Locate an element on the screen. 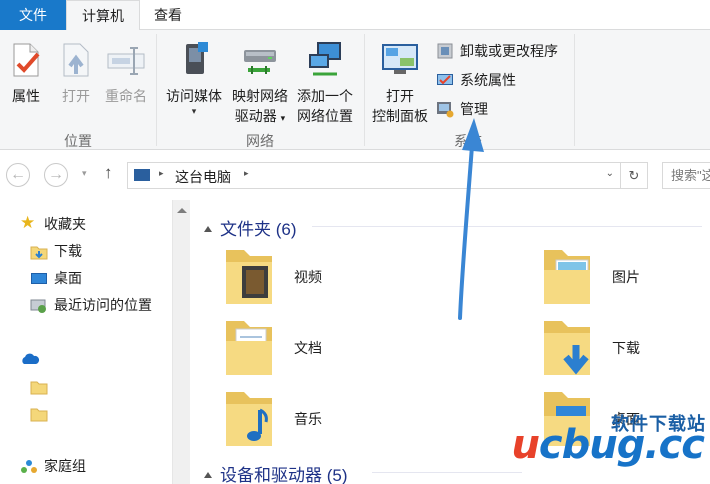 The height and width of the screenshot is (484, 710). nav-downloads: 下载 is located at coordinates (56, 251).